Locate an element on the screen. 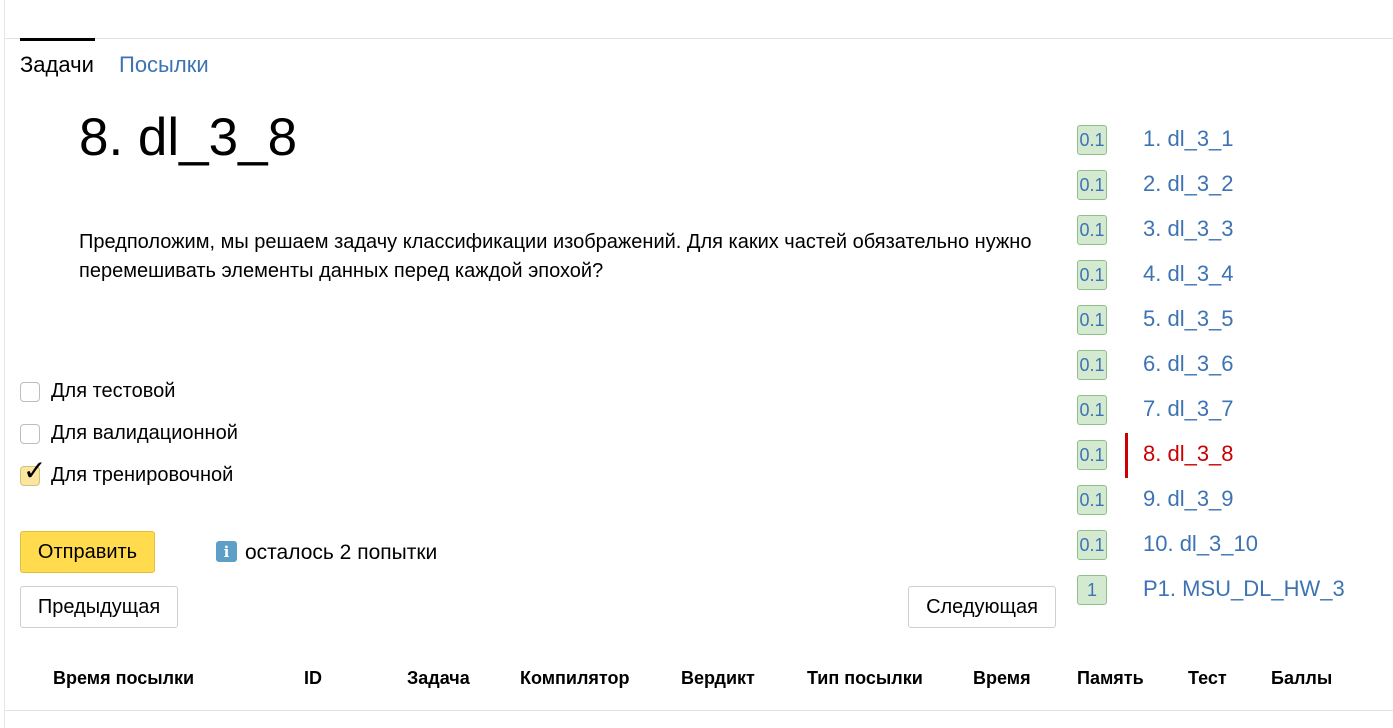  problem-list-item: 1 P1. MSU_DL_HW_3 is located at coordinates (1227, 590).